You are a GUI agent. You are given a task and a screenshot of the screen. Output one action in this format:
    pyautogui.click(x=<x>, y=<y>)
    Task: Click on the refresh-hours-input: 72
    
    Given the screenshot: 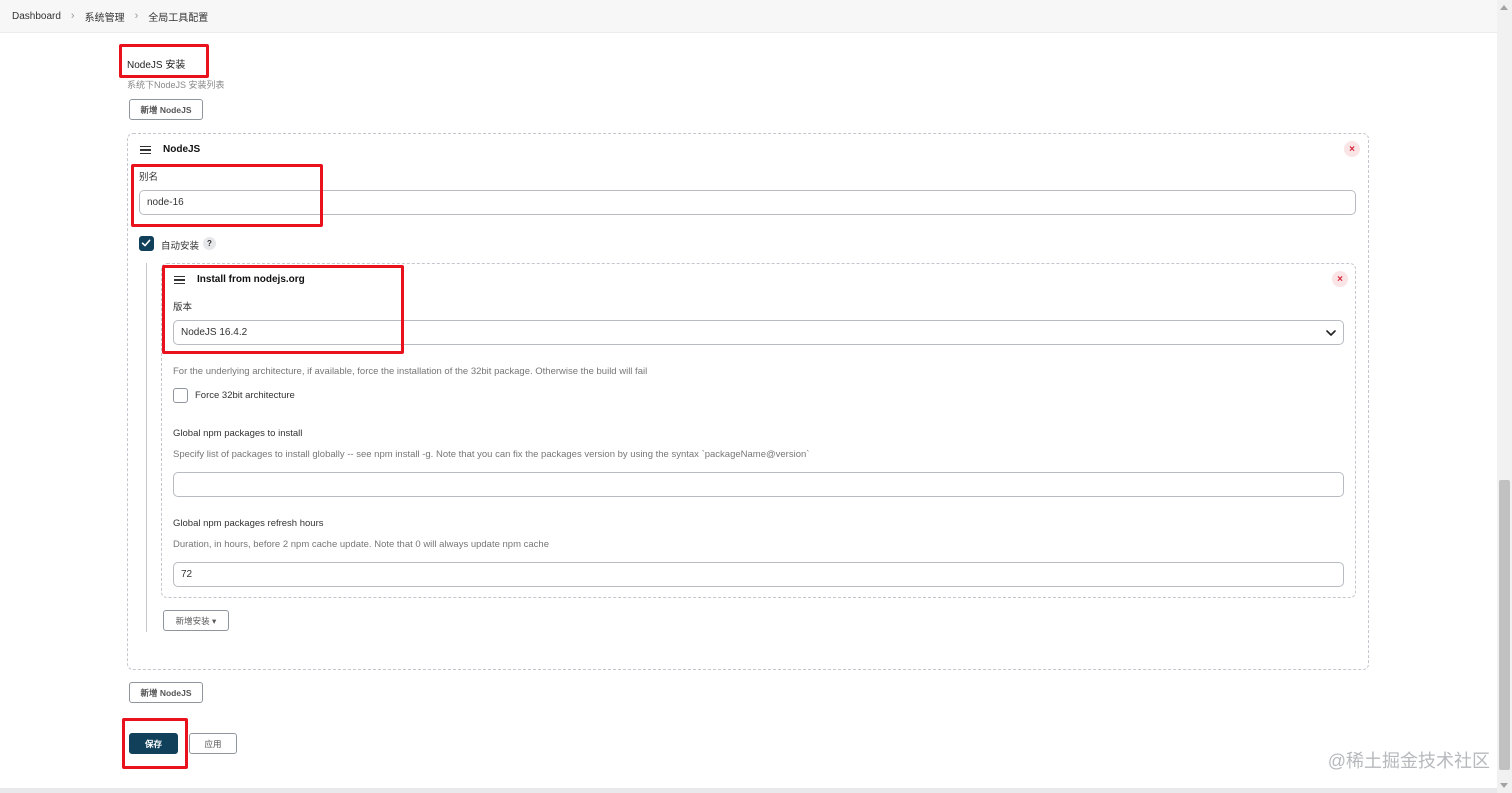 What is the action you would take?
    pyautogui.click(x=758, y=574)
    